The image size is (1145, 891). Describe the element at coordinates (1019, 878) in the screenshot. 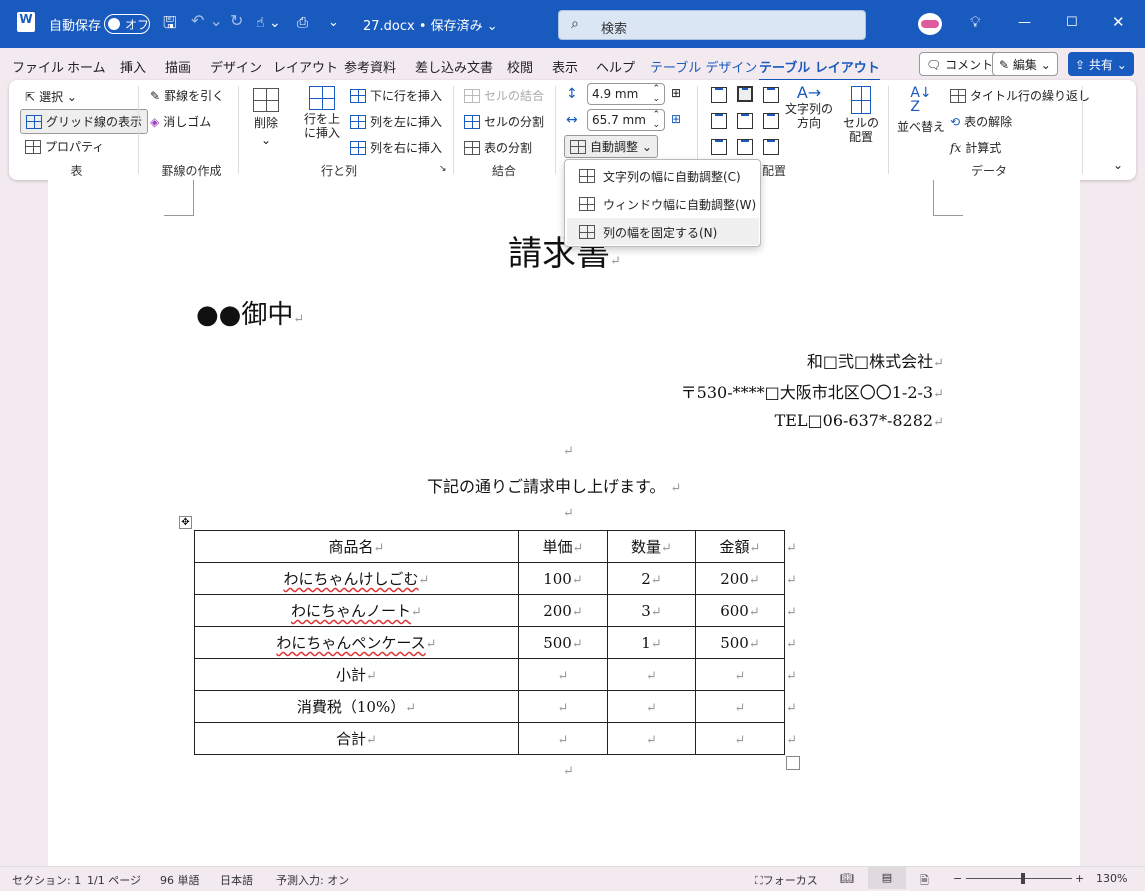

I see `zoom-slider` at that location.